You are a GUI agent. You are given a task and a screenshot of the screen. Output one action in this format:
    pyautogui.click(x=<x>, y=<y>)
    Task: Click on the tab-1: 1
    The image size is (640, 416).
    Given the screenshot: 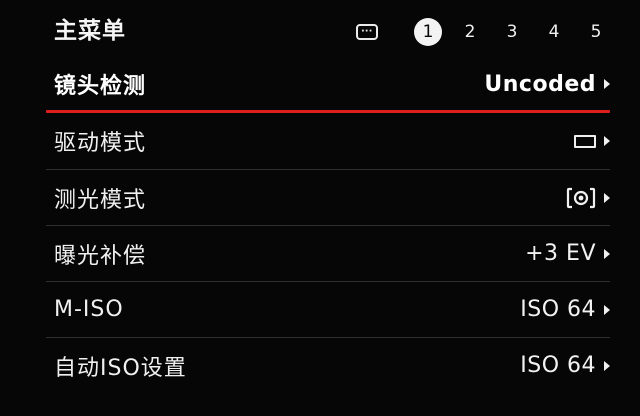 What is the action you would take?
    pyautogui.click(x=428, y=32)
    